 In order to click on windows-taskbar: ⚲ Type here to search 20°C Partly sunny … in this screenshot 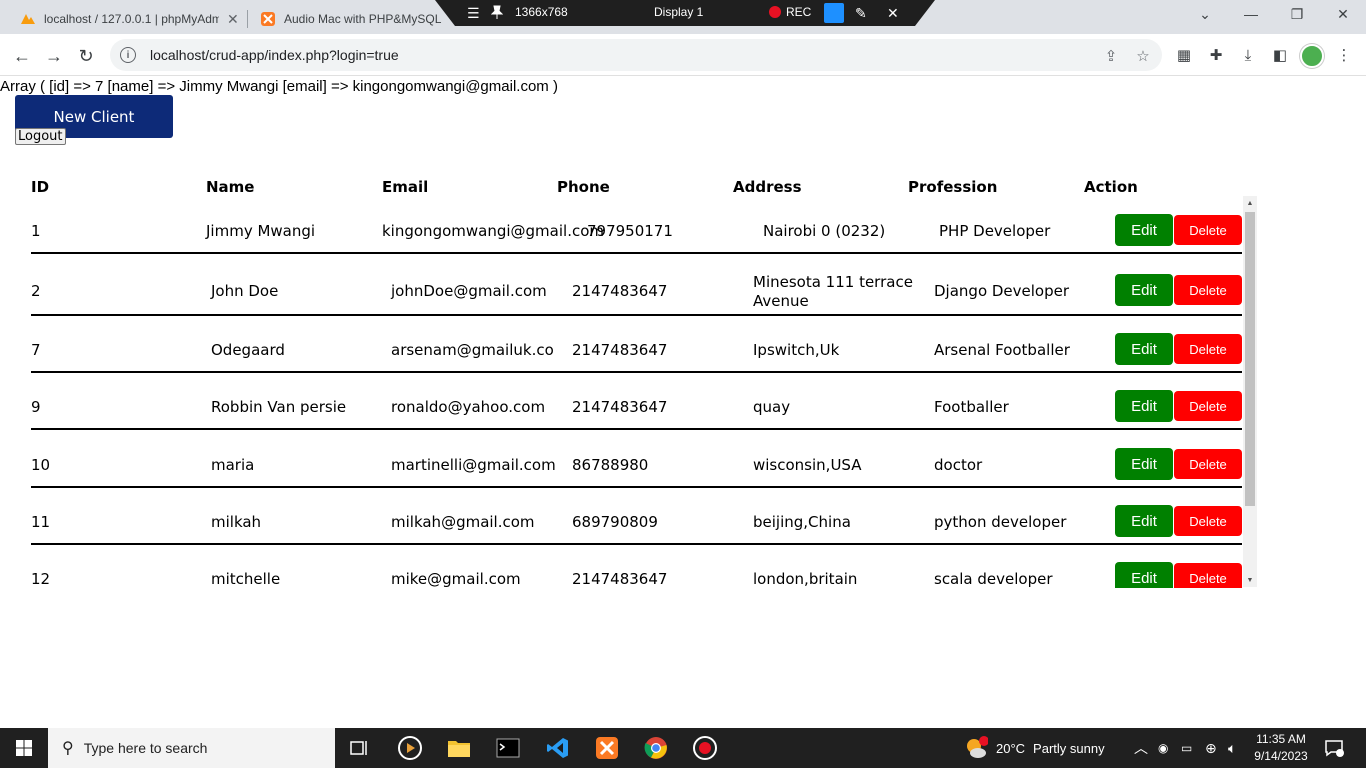, I will do `click(683, 748)`.